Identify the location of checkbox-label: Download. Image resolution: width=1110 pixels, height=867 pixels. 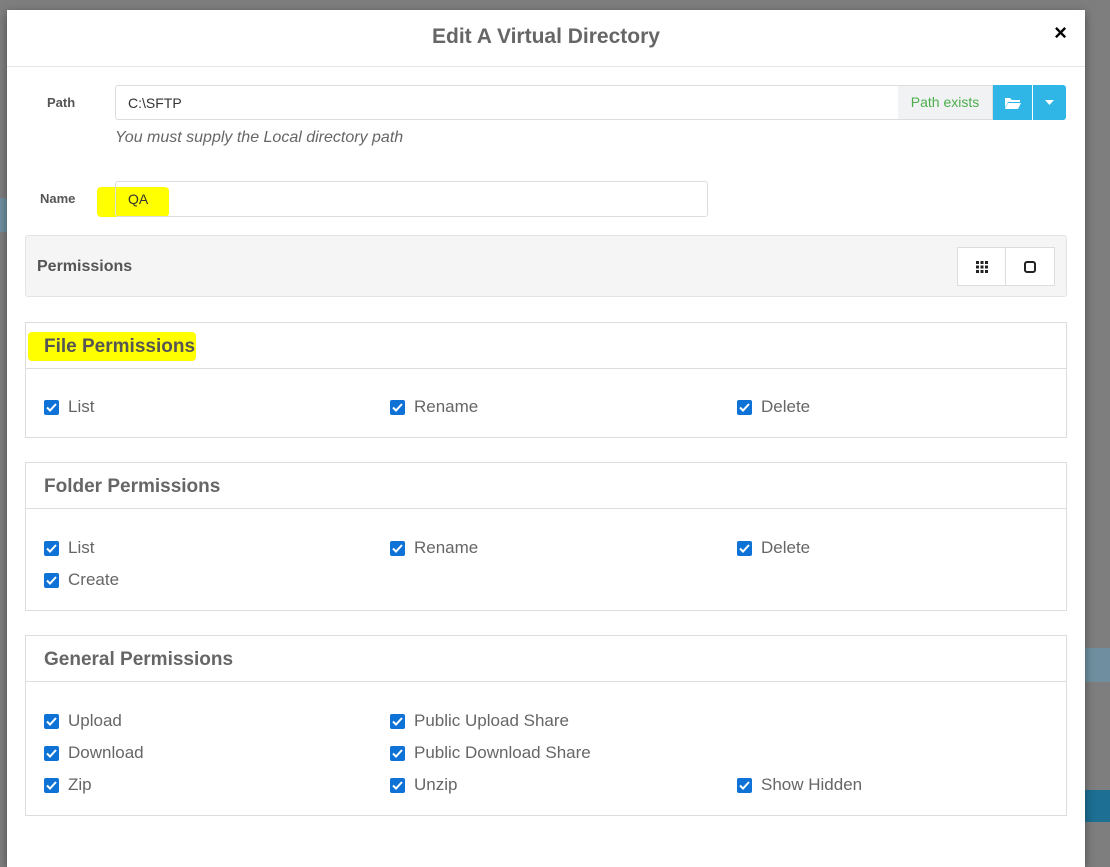
(106, 752).